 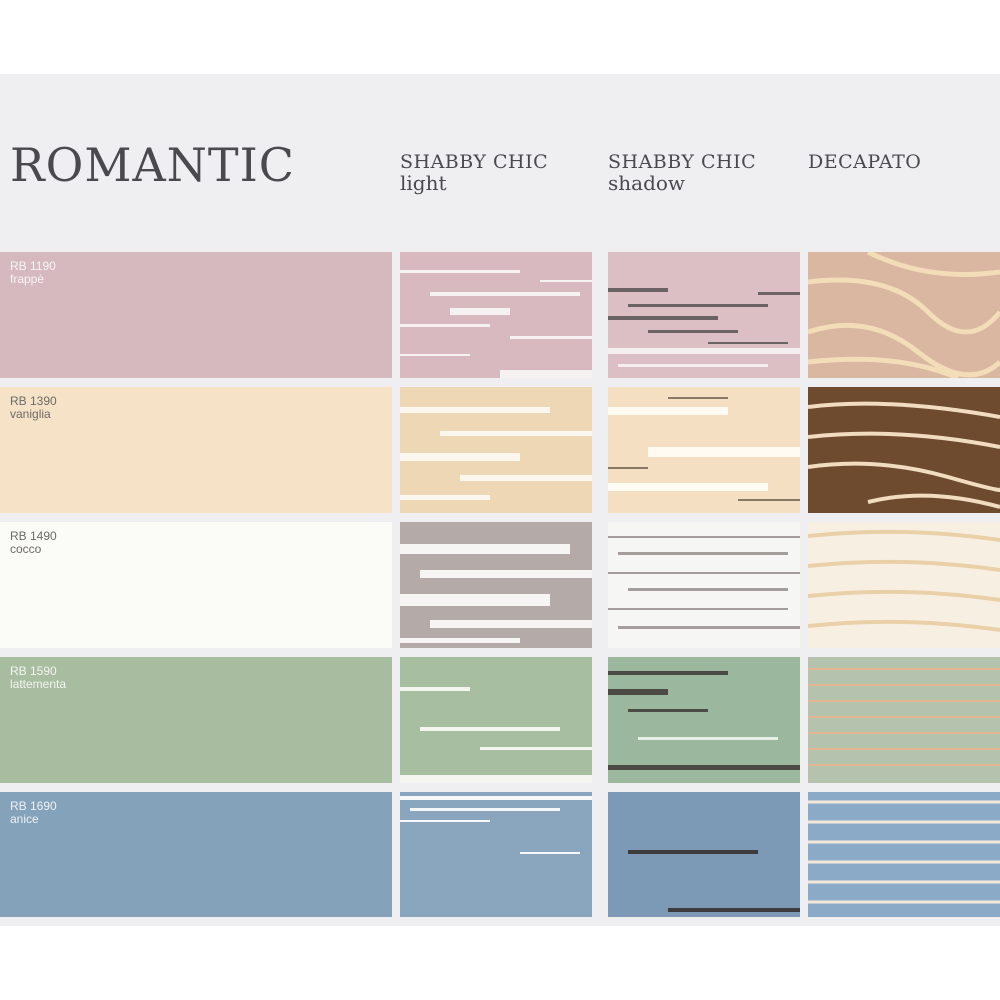 What do you see at coordinates (30, 414) in the screenshot?
I see `color-name: vaniglia` at bounding box center [30, 414].